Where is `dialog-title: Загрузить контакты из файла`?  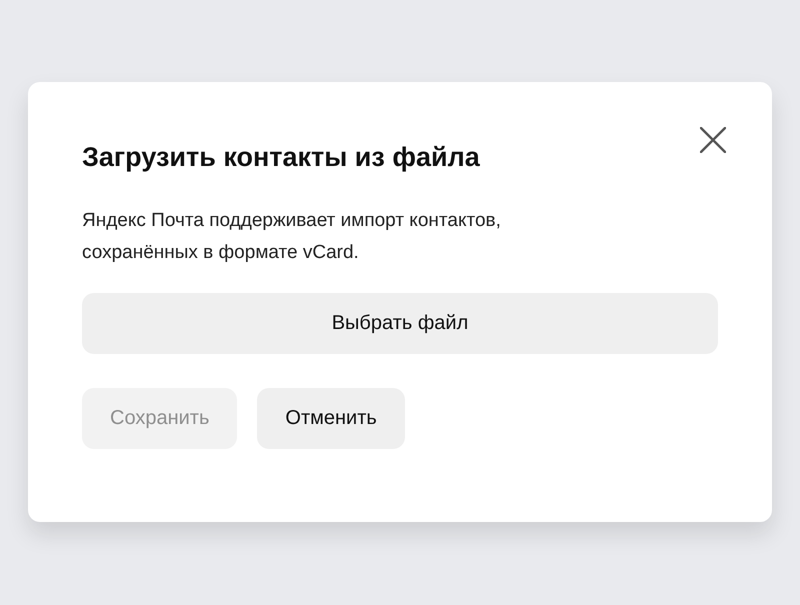 dialog-title: Загрузить контакты из файла is located at coordinates (281, 157).